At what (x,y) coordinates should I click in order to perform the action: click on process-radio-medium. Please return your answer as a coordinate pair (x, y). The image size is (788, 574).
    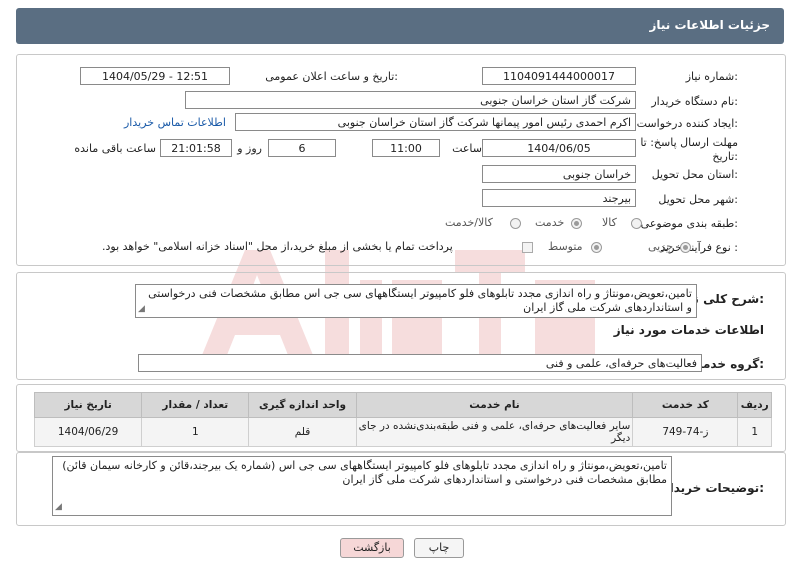
    Looking at the image, I should click on (596, 247).